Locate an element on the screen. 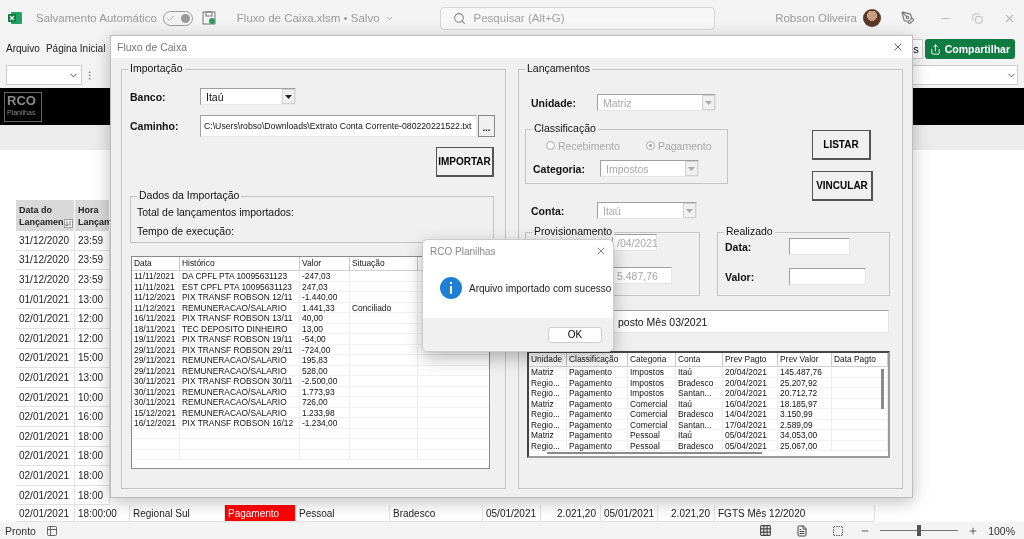 This screenshot has width=1024, height=539. column-header: Prev Valor is located at coordinates (805, 359).